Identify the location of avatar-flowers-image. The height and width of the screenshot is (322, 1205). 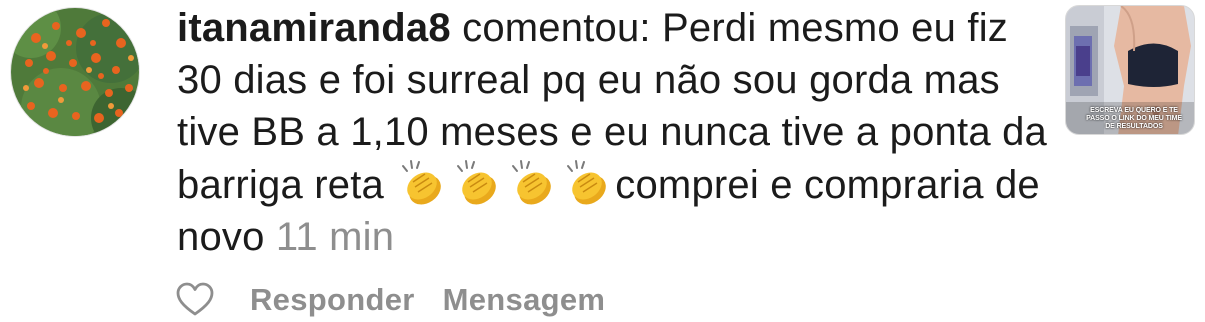
(75, 72).